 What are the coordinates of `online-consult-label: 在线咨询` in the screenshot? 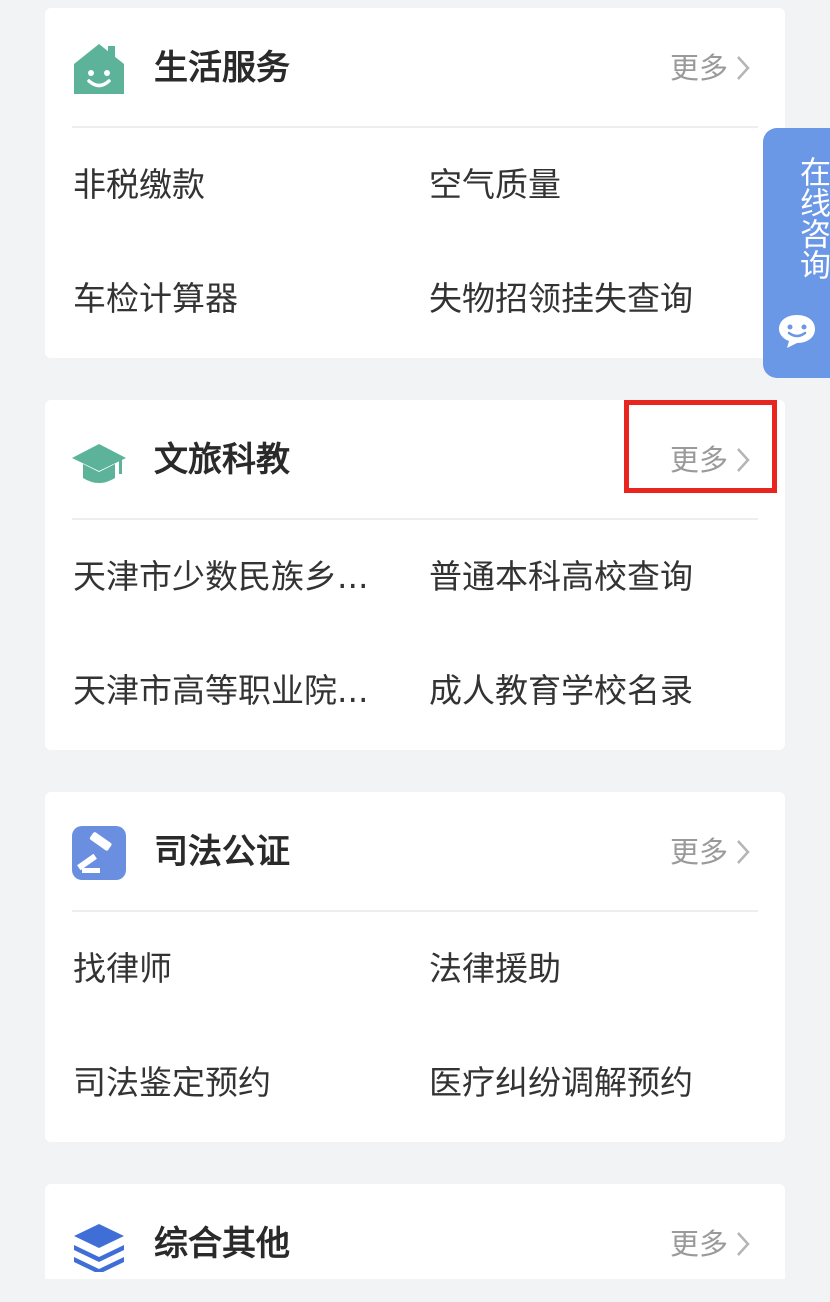 It's located at (812, 218).